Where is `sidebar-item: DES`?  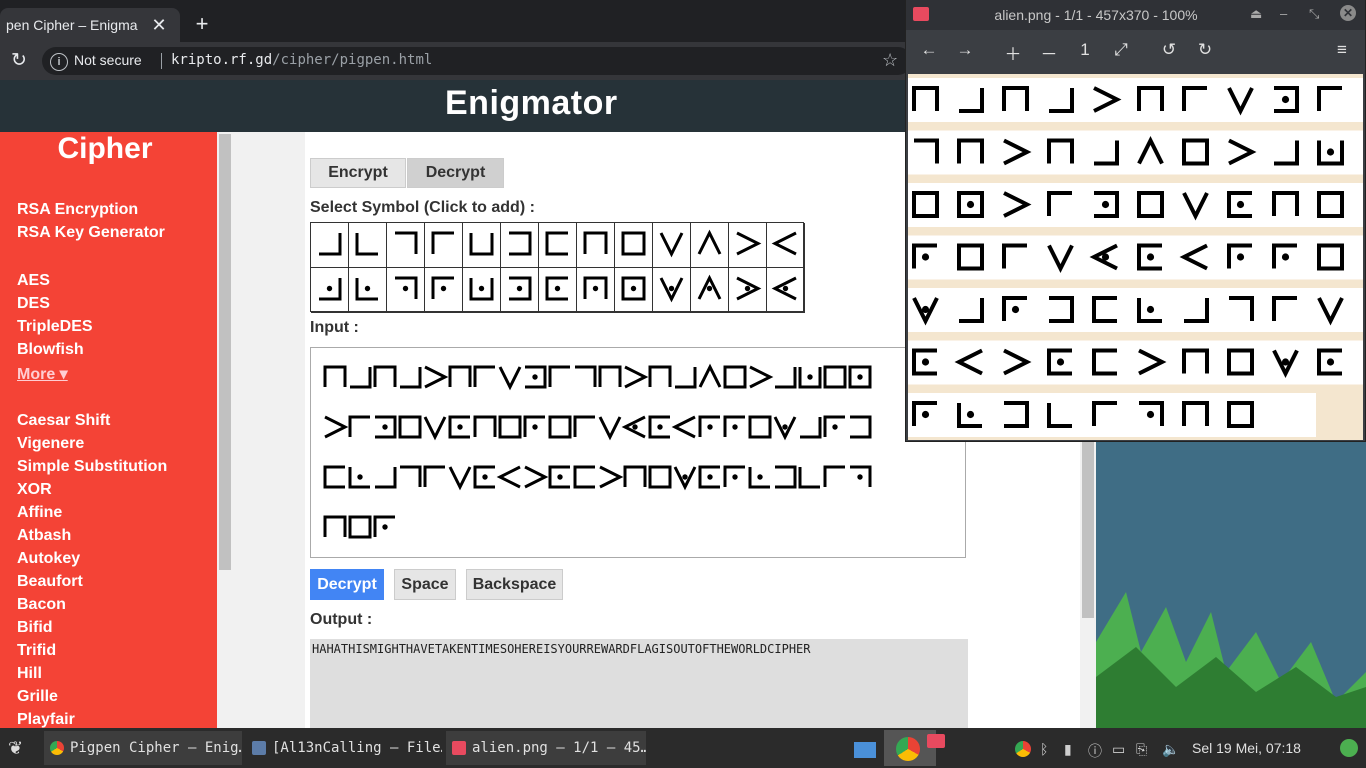 sidebar-item: DES is located at coordinates (33, 304).